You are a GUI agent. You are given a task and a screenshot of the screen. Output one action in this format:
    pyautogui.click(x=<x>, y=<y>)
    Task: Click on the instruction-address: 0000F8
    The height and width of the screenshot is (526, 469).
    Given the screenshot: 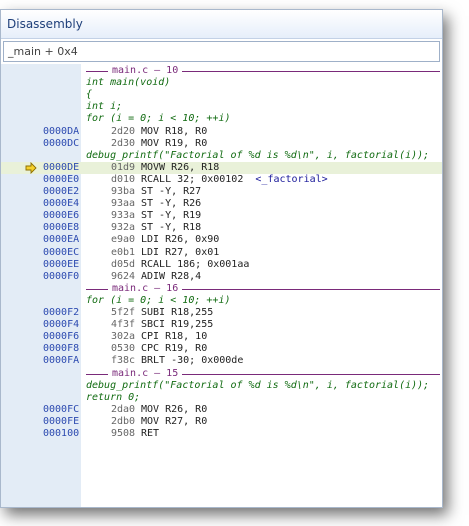 What is the action you would take?
    pyautogui.click(x=61, y=349)
    